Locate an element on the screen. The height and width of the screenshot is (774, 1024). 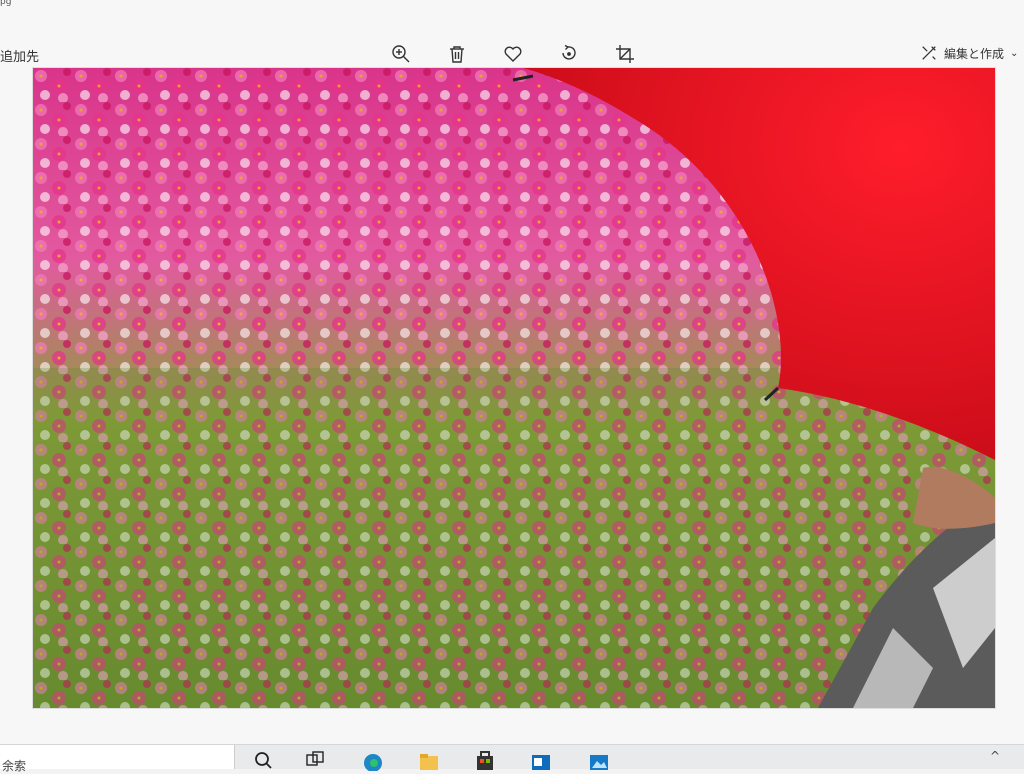
taskbar: 余索 ^ is located at coordinates (512, 758).